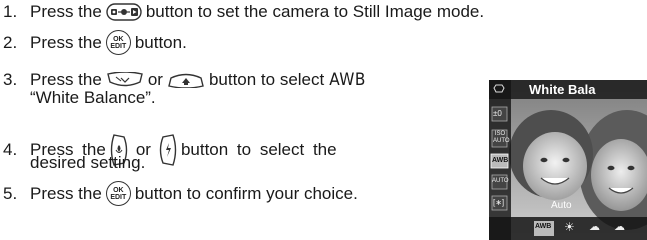 The height and width of the screenshot is (240, 647). What do you see at coordinates (347, 80) in the screenshot?
I see `awb-label: AWB` at bounding box center [347, 80].